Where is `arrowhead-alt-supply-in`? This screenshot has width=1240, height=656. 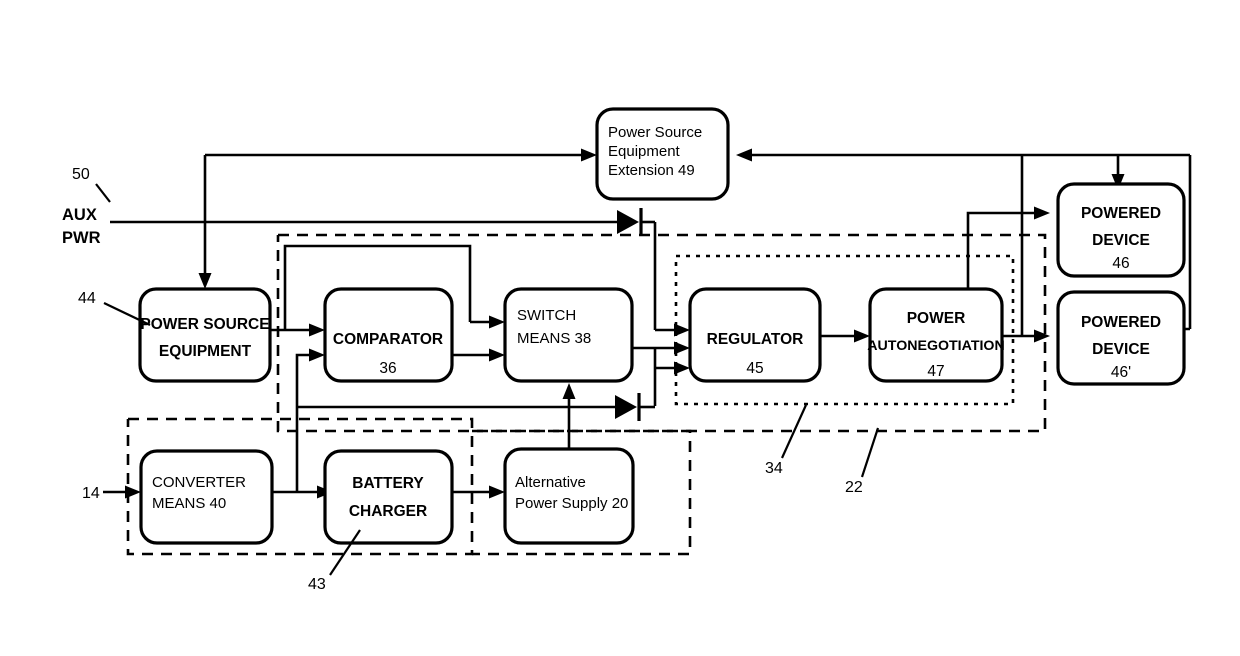 arrowhead-alt-supply-in is located at coordinates (497, 492).